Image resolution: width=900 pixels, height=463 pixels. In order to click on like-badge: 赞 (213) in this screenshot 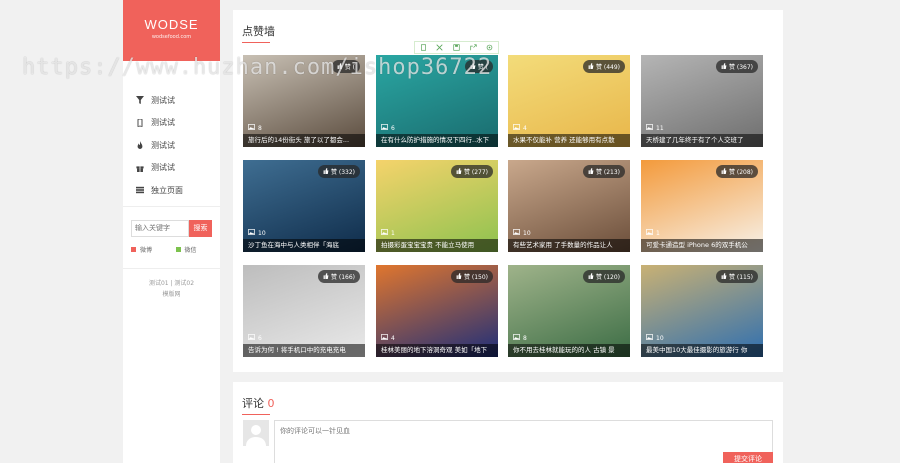, I will do `click(603, 171)`.